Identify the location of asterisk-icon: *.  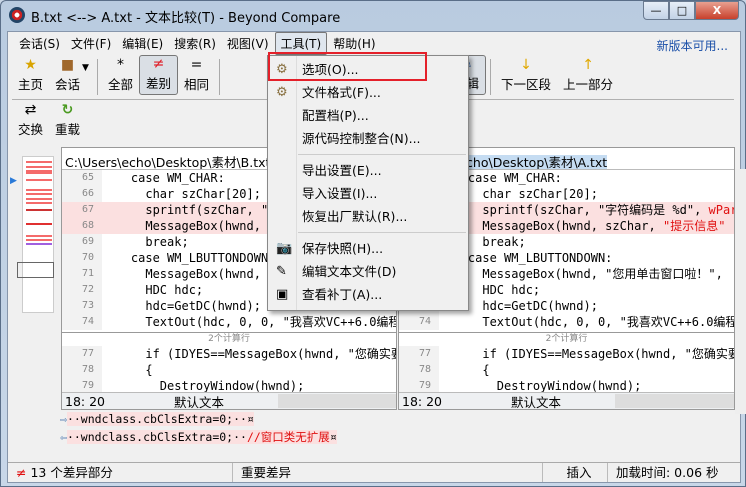
(120, 65).